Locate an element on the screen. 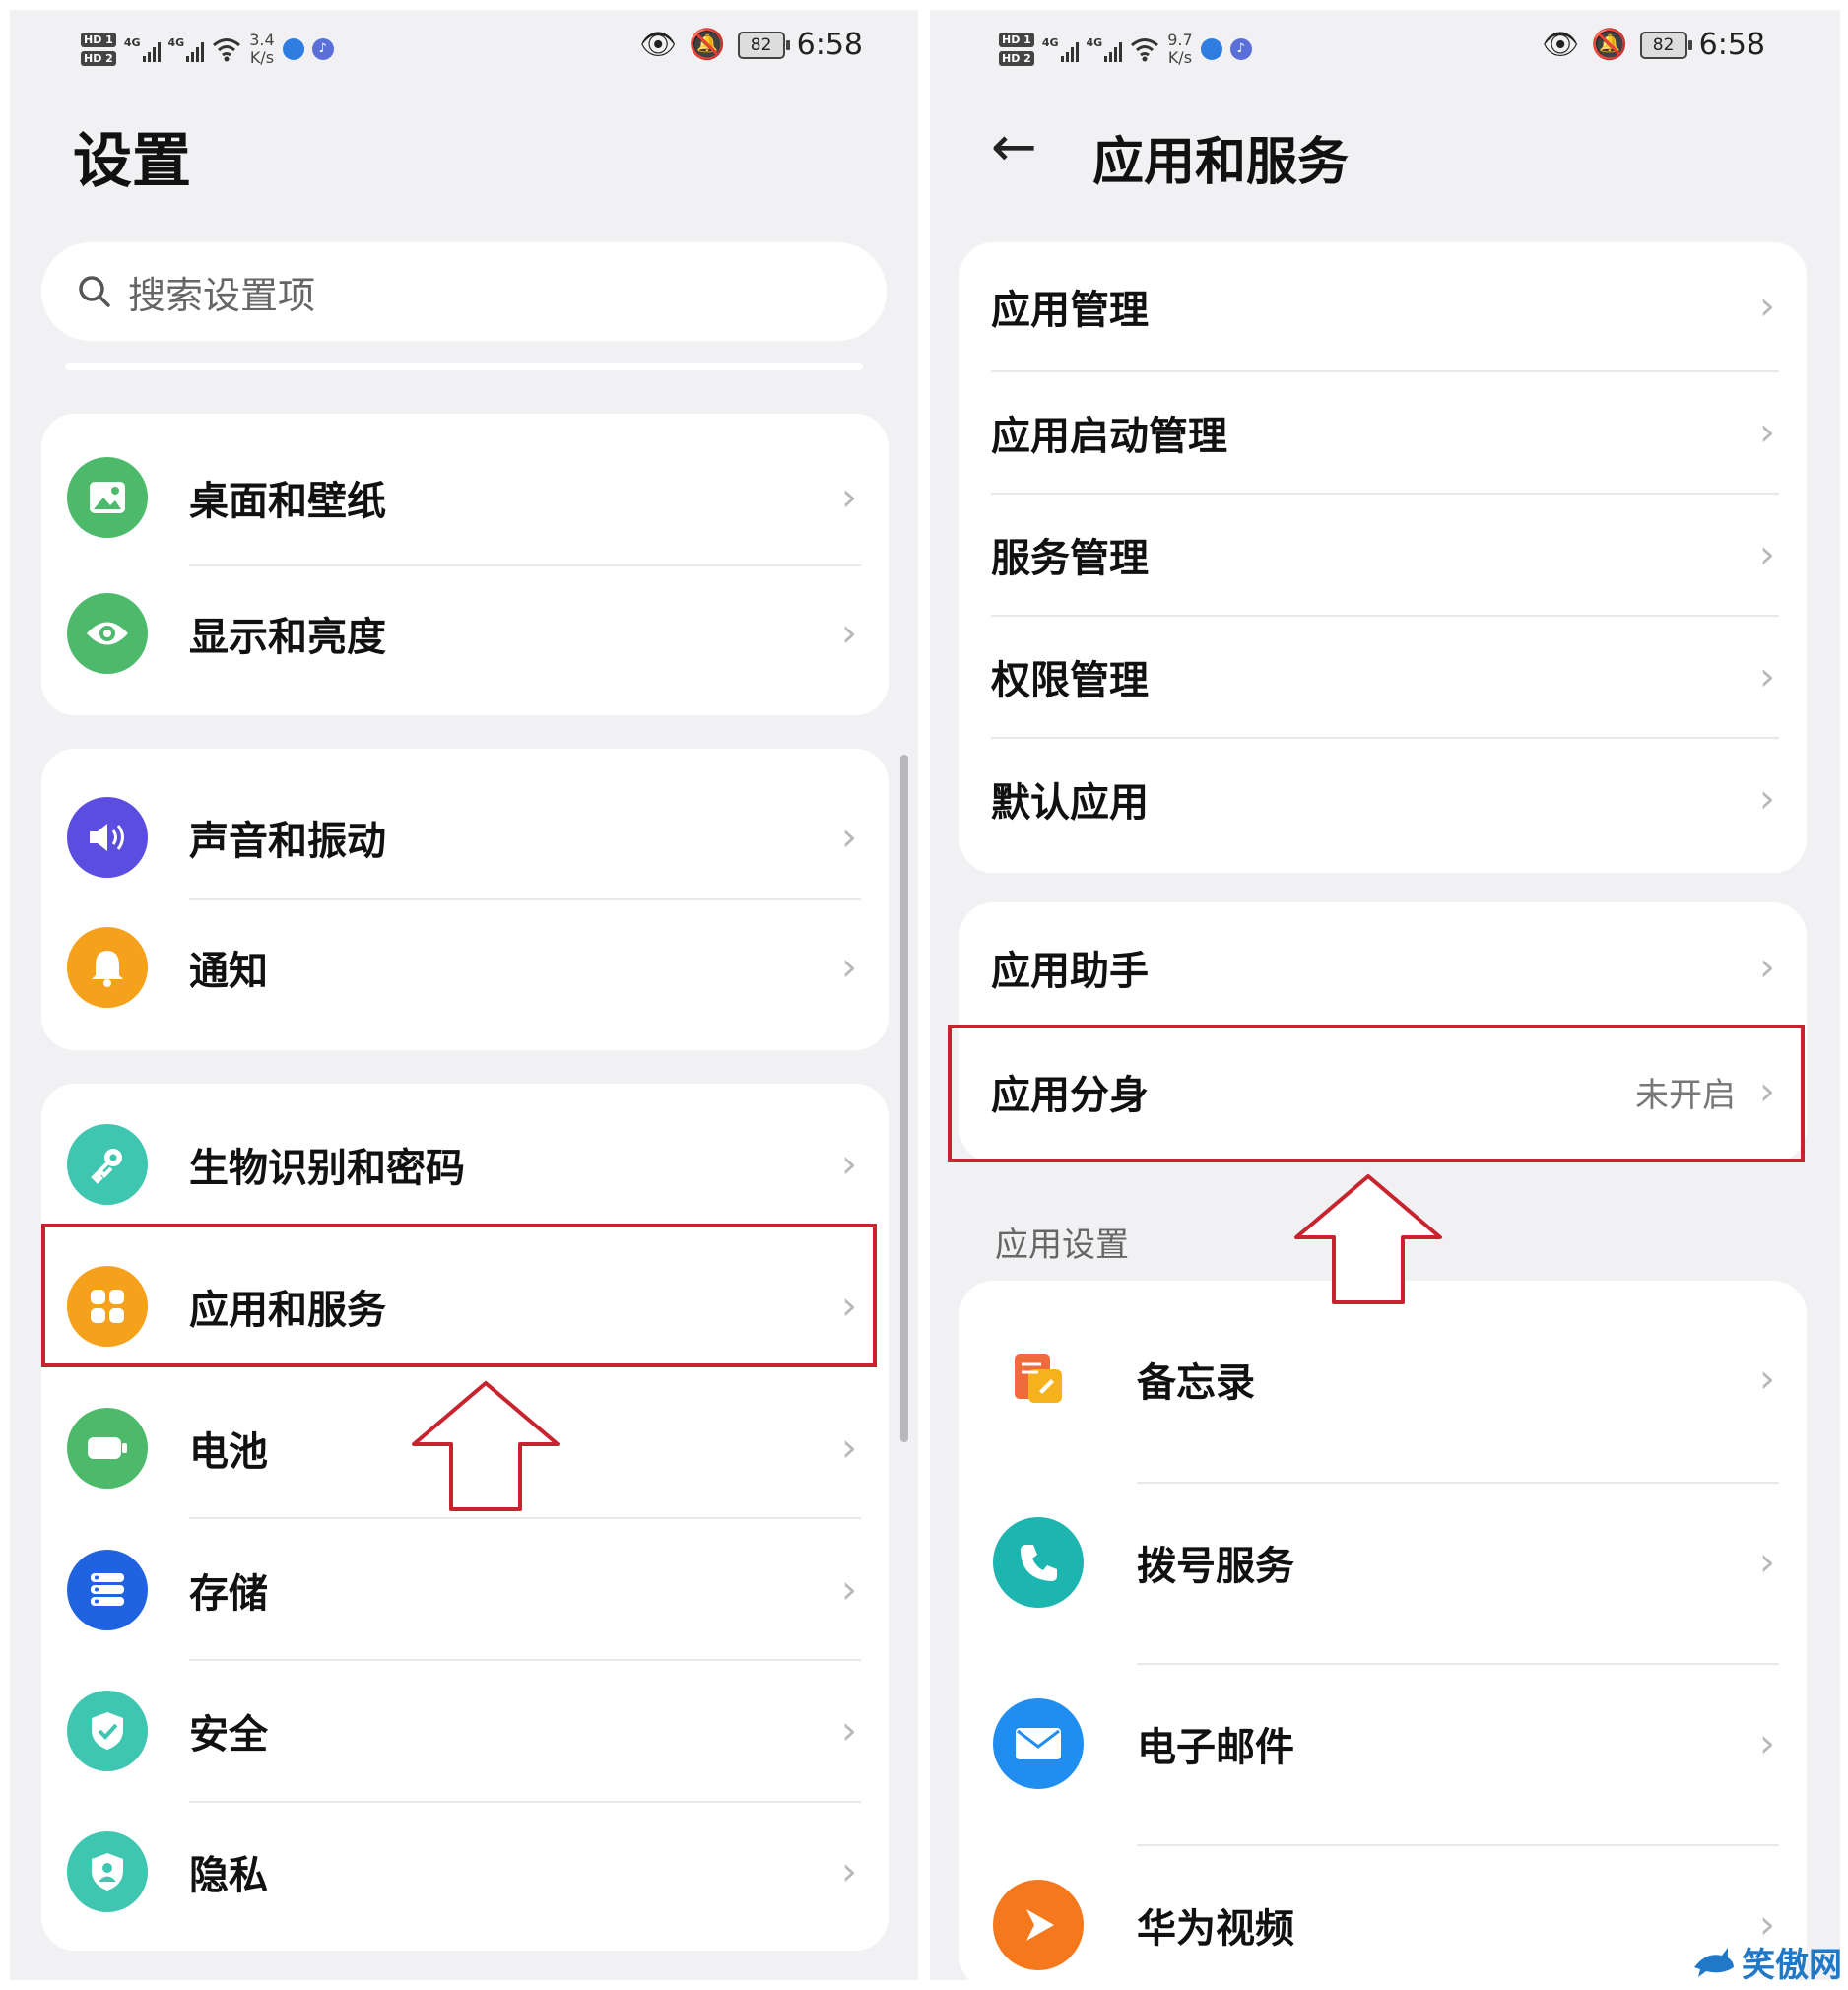 The height and width of the screenshot is (1990, 1848). page-title: 应用和服务 is located at coordinates (1221, 162).